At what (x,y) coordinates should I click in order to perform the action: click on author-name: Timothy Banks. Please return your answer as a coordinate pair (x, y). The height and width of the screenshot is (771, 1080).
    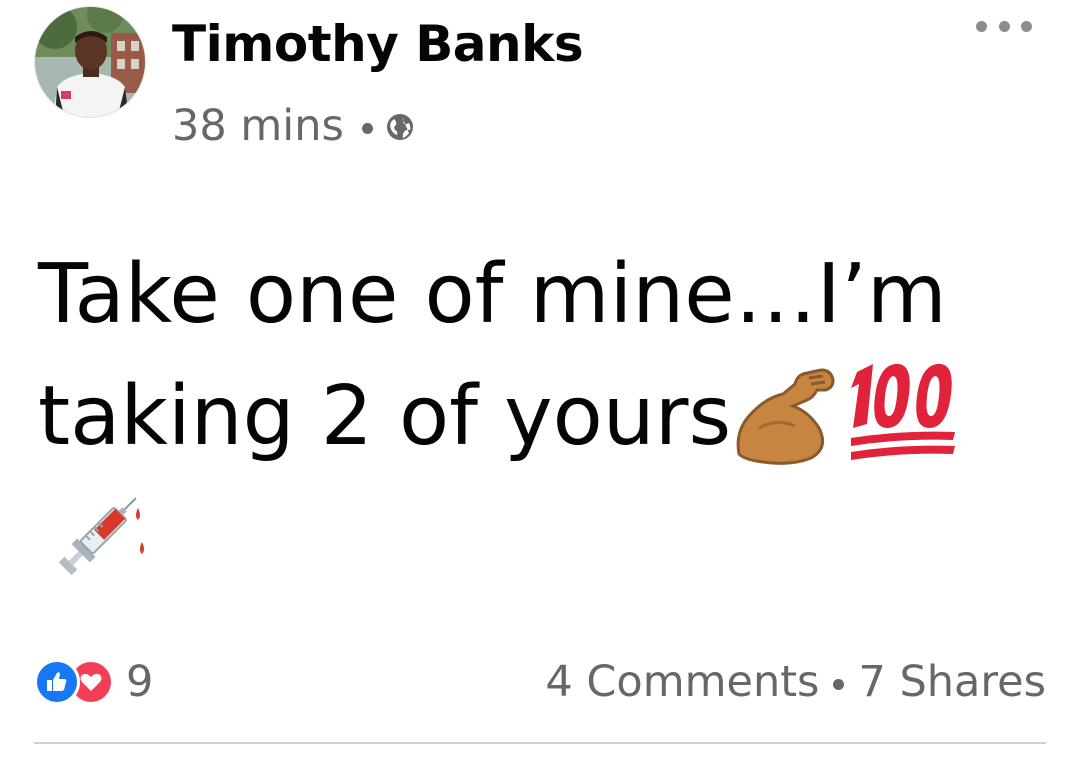
    Looking at the image, I should click on (378, 44).